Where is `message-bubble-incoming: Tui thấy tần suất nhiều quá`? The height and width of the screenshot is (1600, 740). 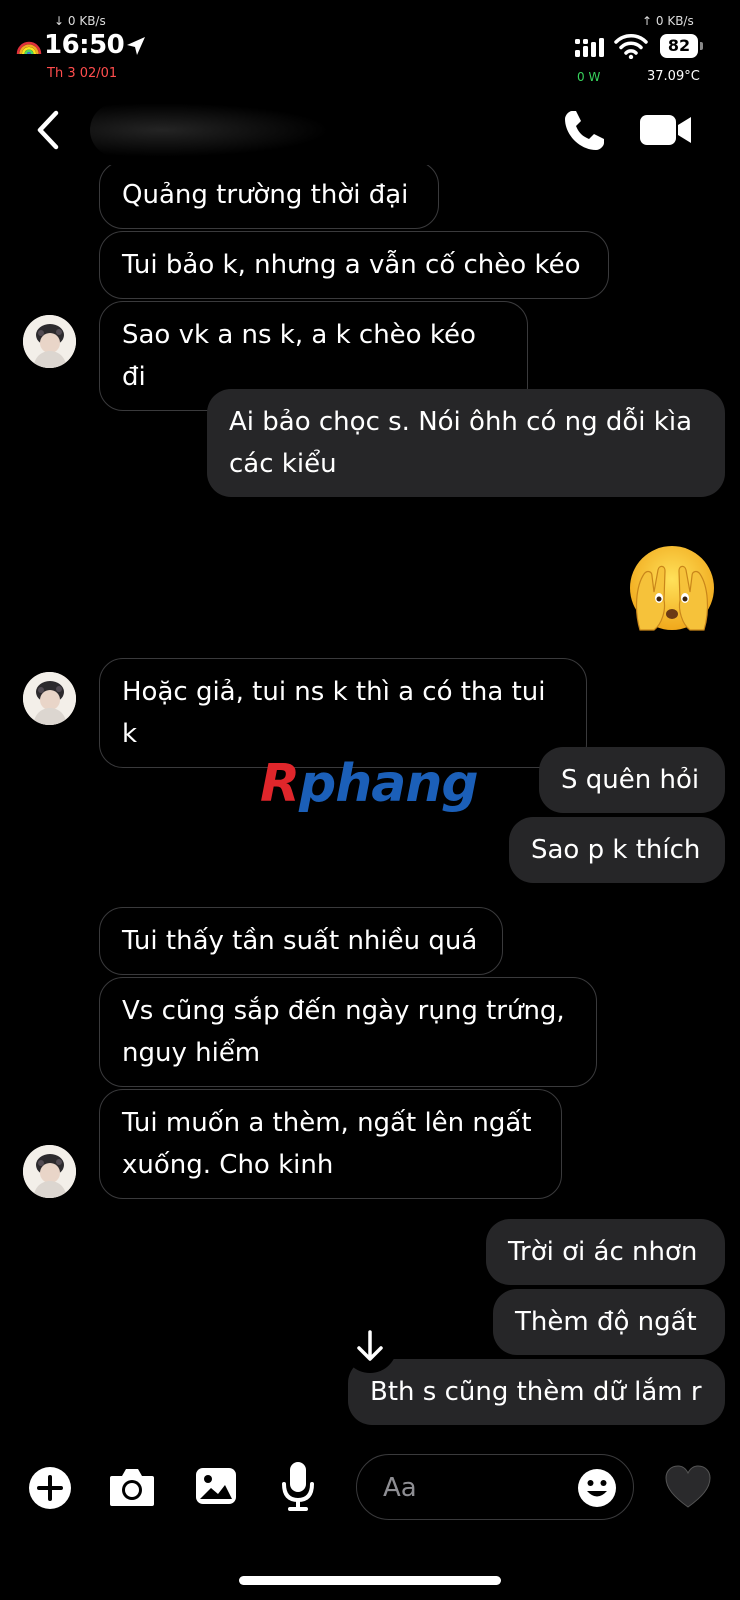
message-bubble-incoming: Tui thấy tần suất nhiều quá is located at coordinates (301, 941).